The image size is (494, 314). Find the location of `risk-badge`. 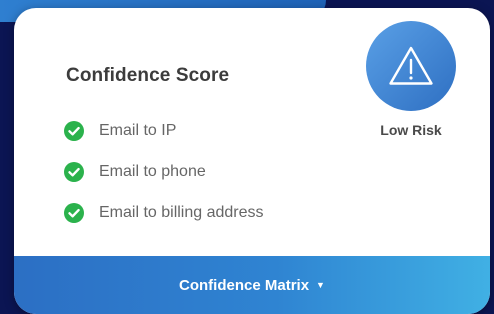

risk-badge is located at coordinates (411, 66).